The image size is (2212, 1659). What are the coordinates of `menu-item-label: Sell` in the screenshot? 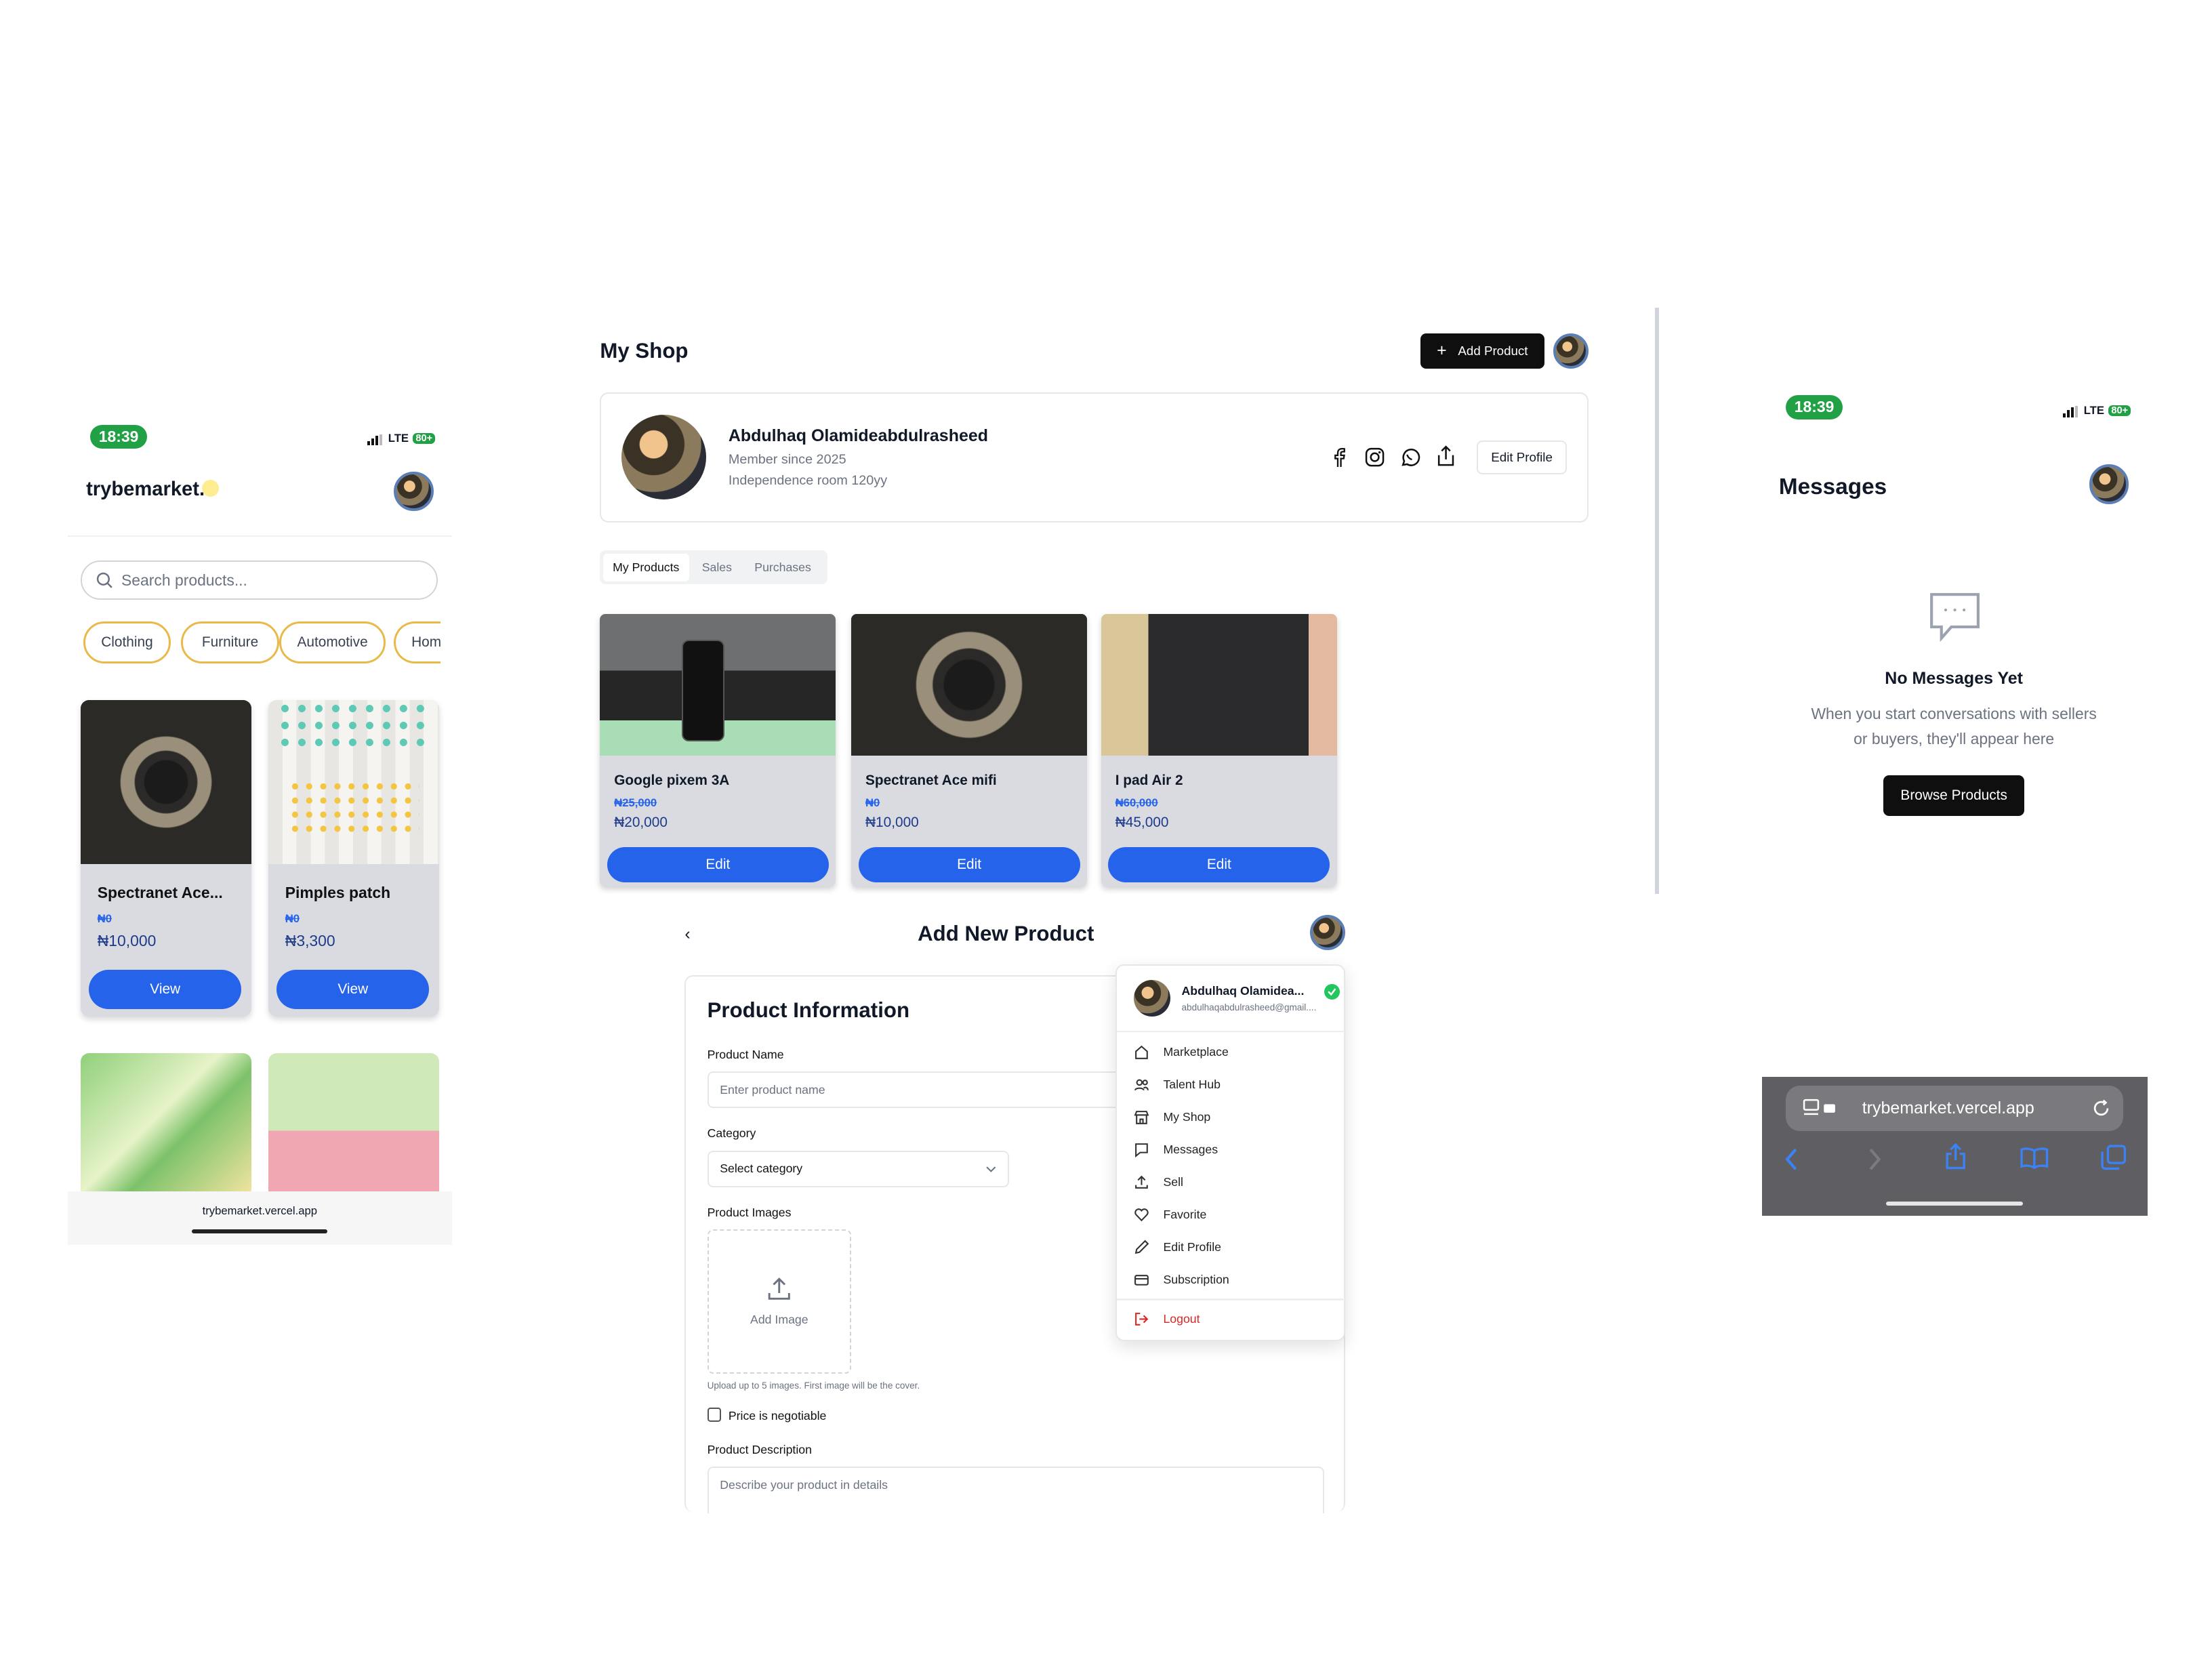 It's located at (1173, 1182).